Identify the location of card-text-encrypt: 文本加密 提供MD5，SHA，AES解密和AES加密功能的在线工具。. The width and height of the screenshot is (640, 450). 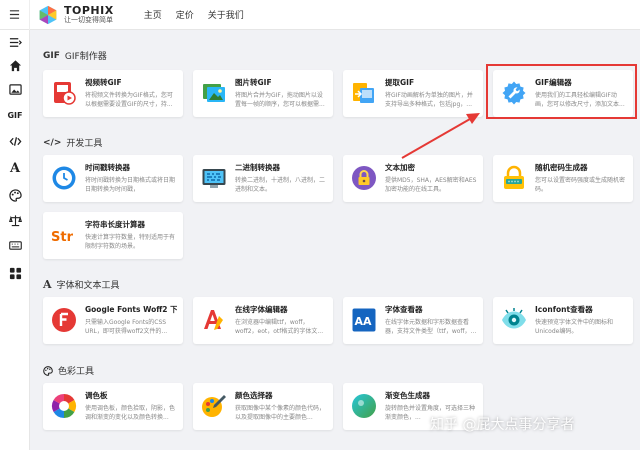
(413, 178).